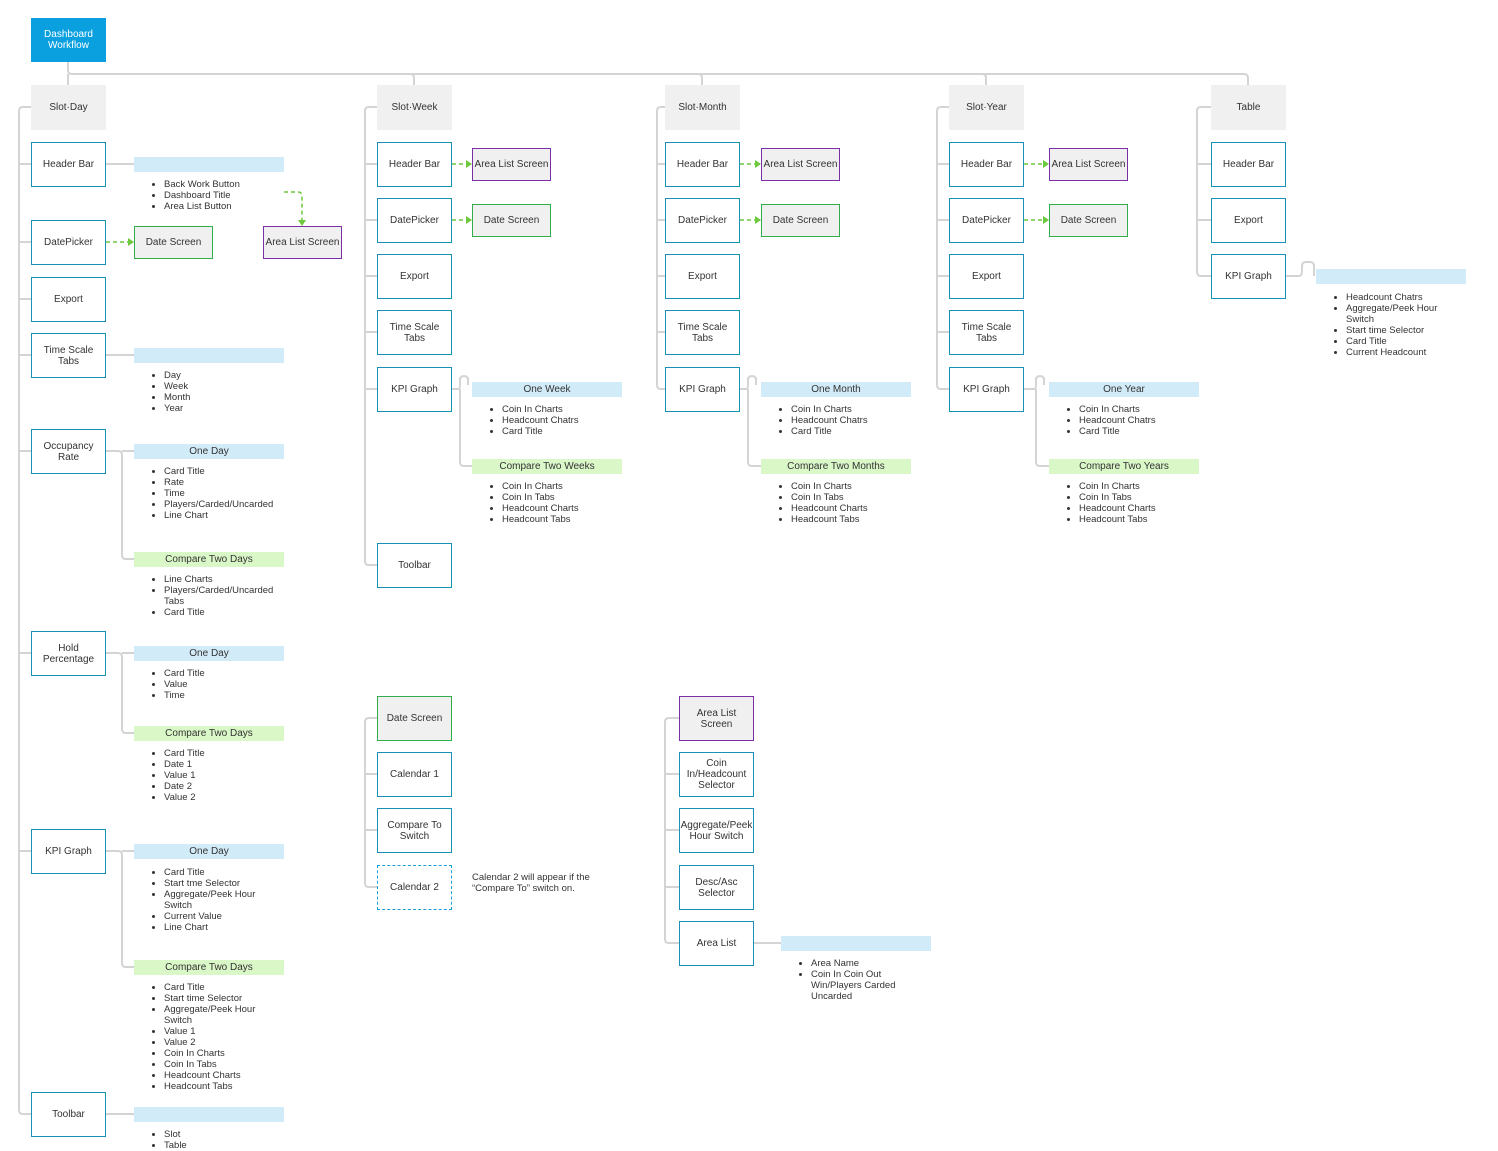 This screenshot has height=1151, width=1498. What do you see at coordinates (1248, 107) in the screenshot?
I see `table-section: Table` at bounding box center [1248, 107].